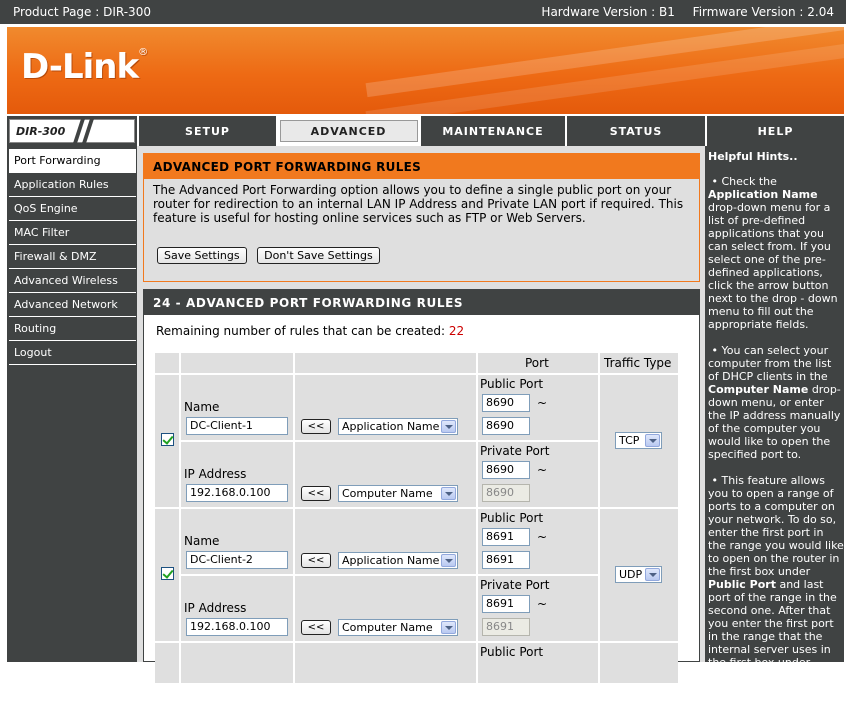 The width and height of the screenshot is (846, 708). What do you see at coordinates (506, 604) in the screenshot?
I see `rule-2-private-port-start: 8691` at bounding box center [506, 604].